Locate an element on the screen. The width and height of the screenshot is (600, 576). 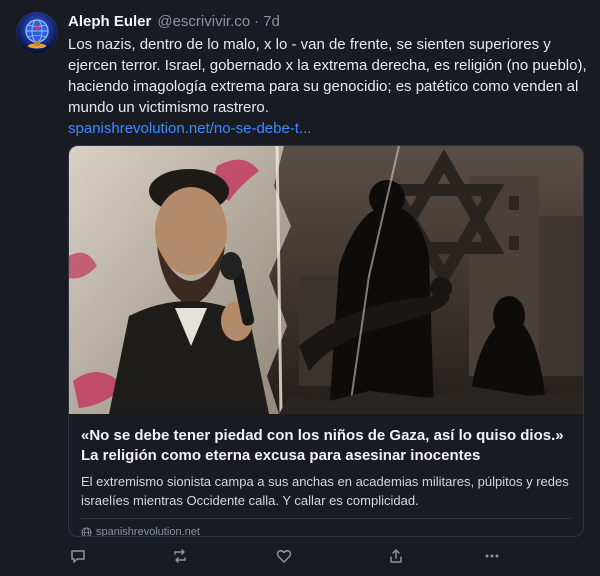
card-domain: spanishrevolution.net is located at coordinates (326, 531).